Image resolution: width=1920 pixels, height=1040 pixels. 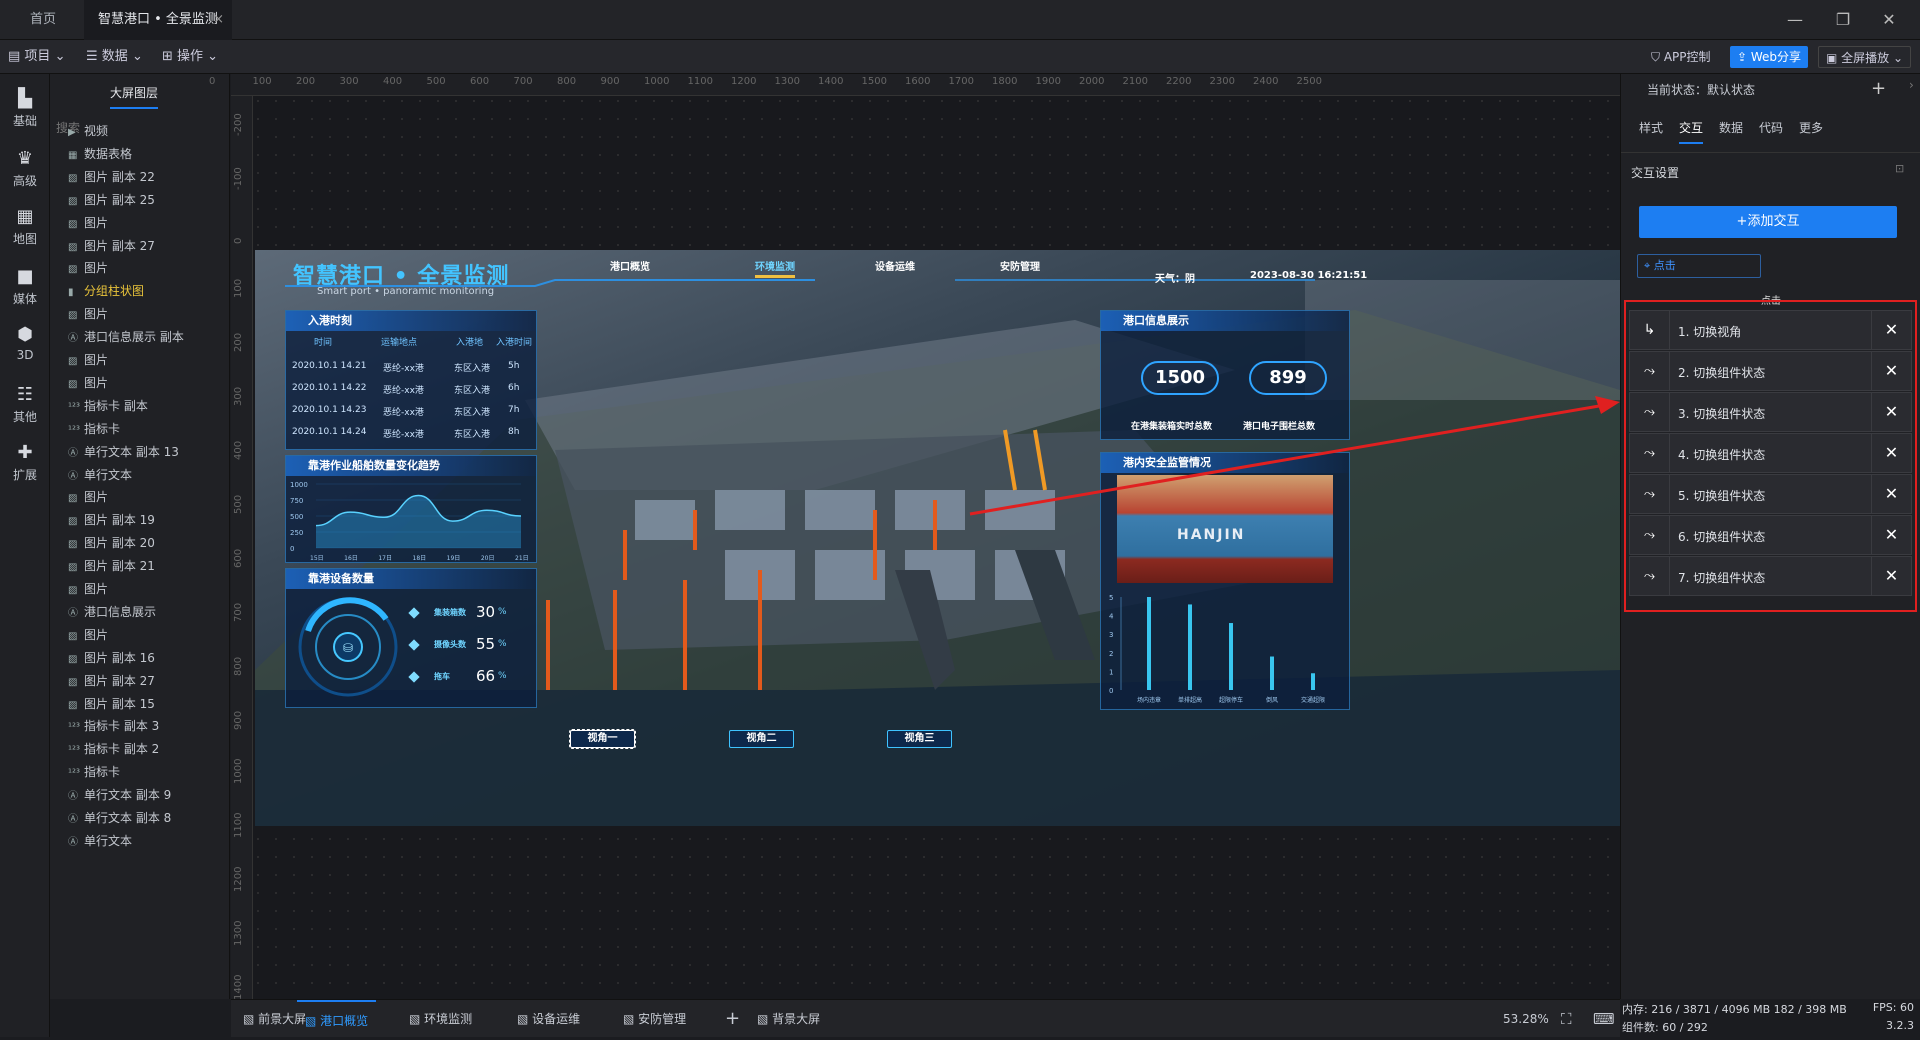 What do you see at coordinates (761, 739) in the screenshot?
I see `view-two-button: 视角二` at bounding box center [761, 739].